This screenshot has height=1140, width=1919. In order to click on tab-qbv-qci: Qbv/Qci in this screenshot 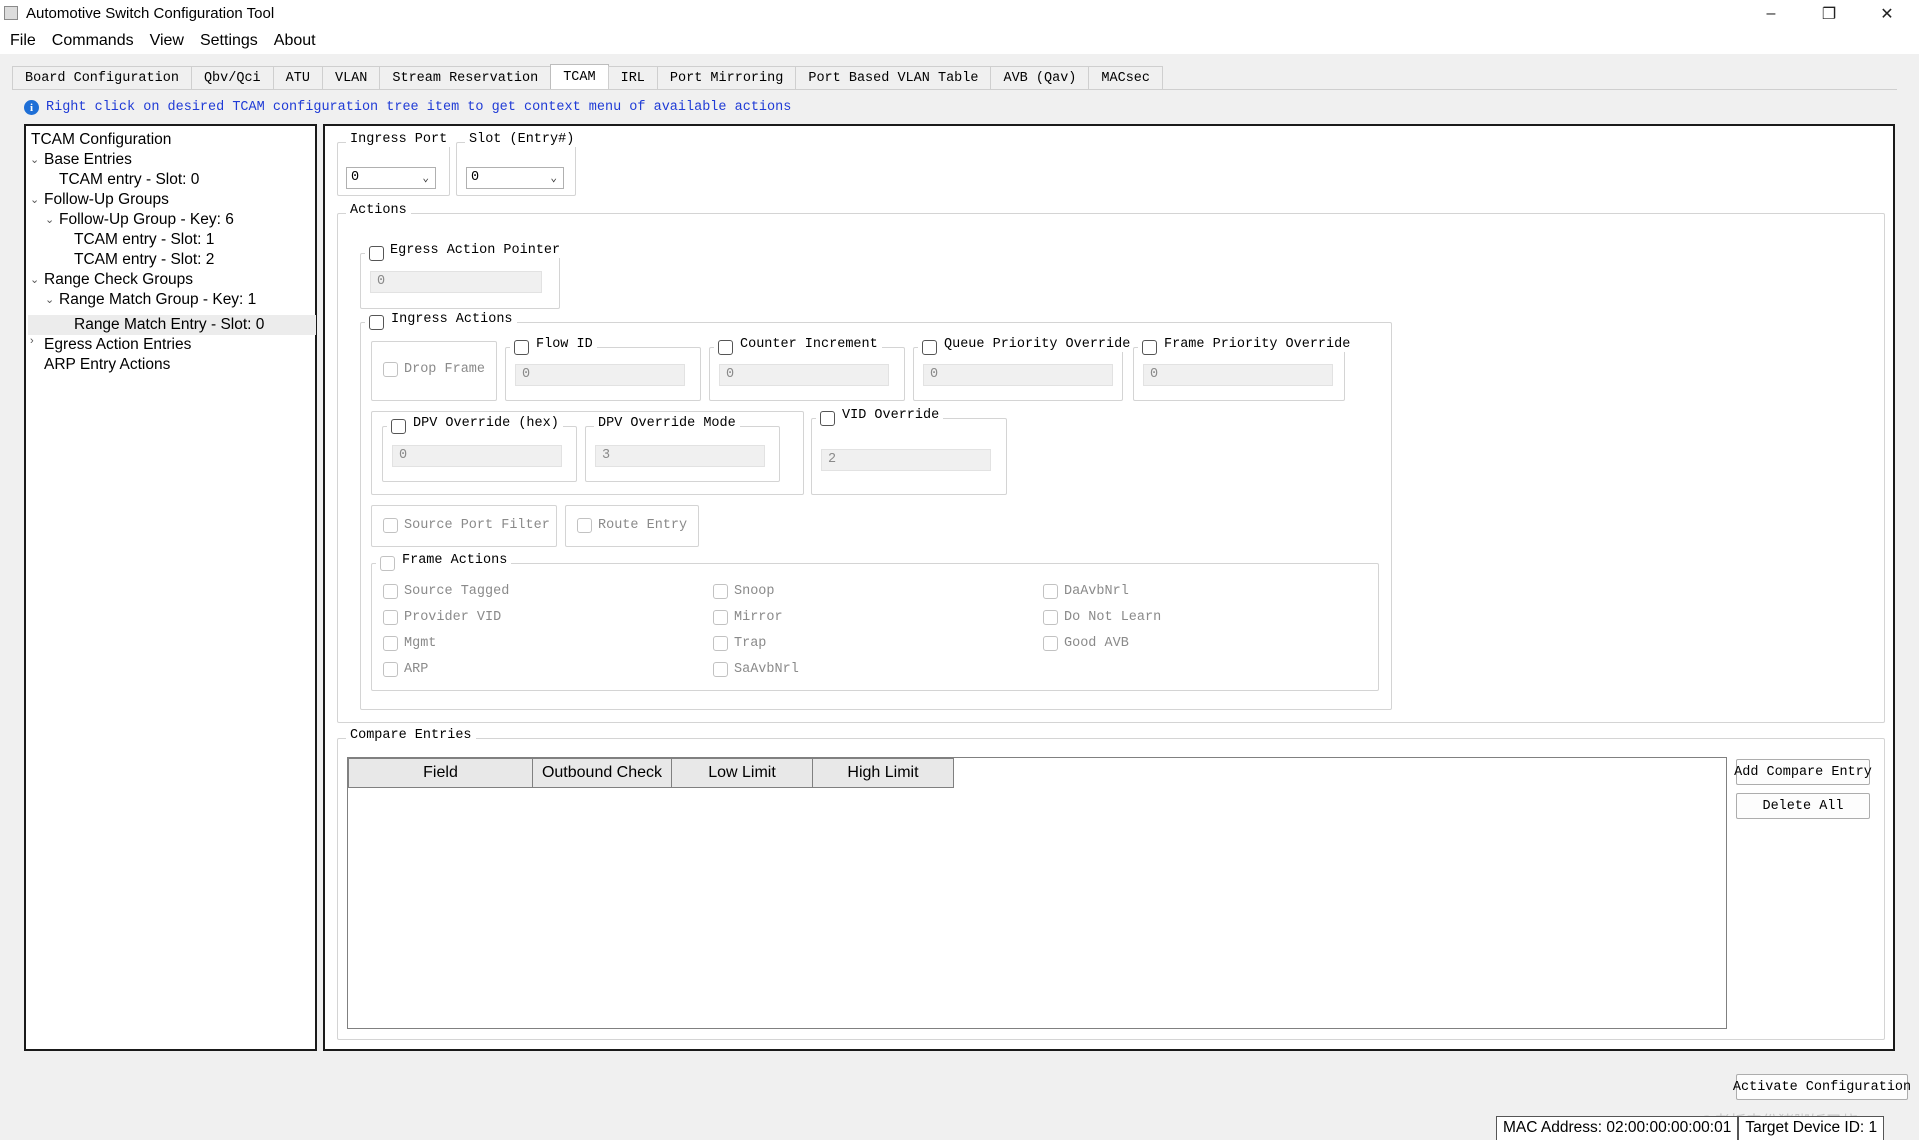, I will do `click(232, 78)`.